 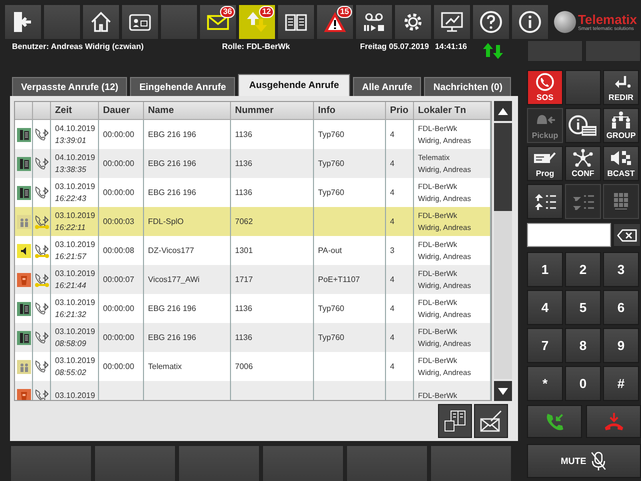 I want to click on save-to-book-button, so click(x=455, y=421).